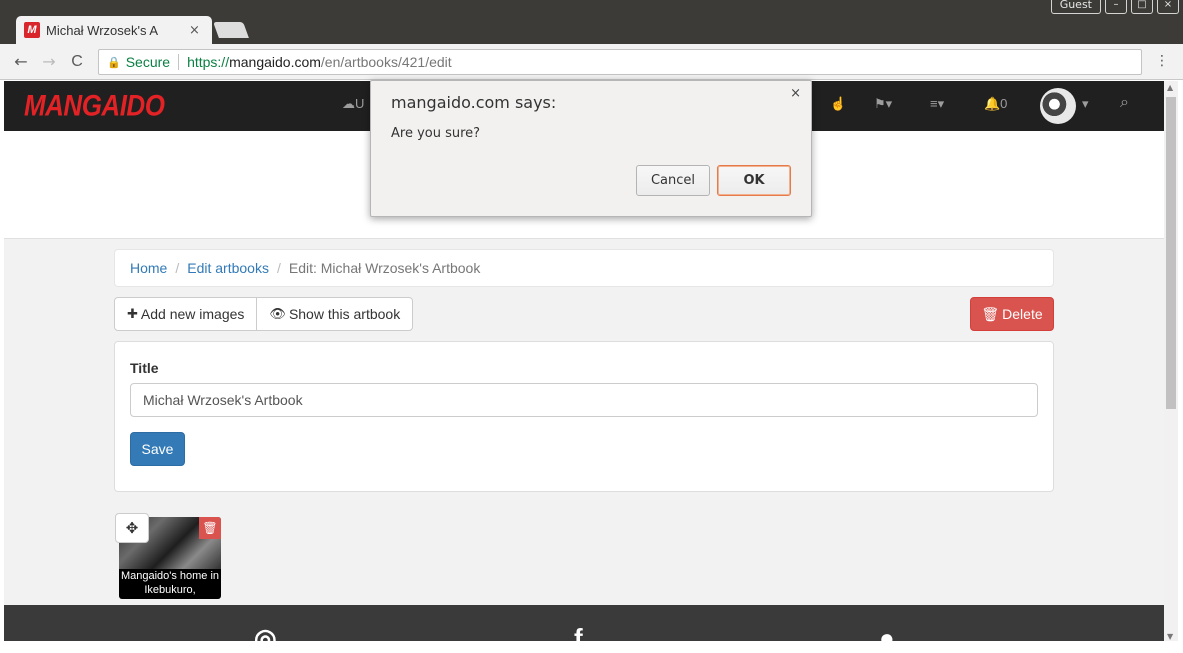  What do you see at coordinates (208, 62) in the screenshot?
I see `url-scheme: https://` at bounding box center [208, 62].